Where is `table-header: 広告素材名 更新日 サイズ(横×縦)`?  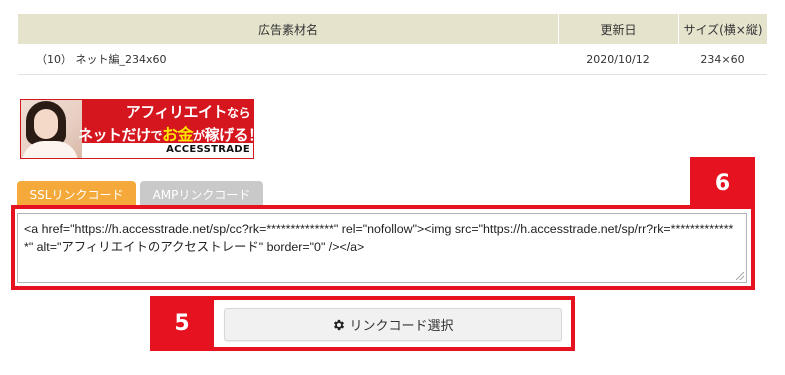 table-header: 広告素材名 更新日 サイズ(横×縦) is located at coordinates (392, 29).